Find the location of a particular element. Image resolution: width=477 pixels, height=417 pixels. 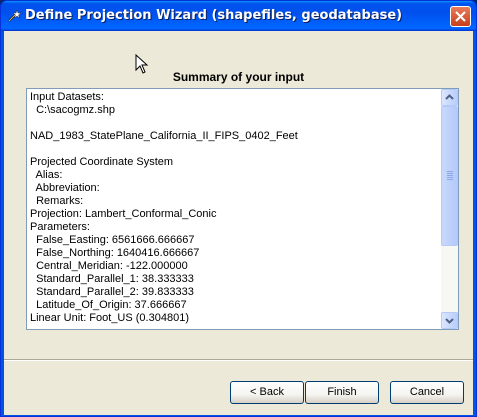

vertical-scrollbar is located at coordinates (449, 209).